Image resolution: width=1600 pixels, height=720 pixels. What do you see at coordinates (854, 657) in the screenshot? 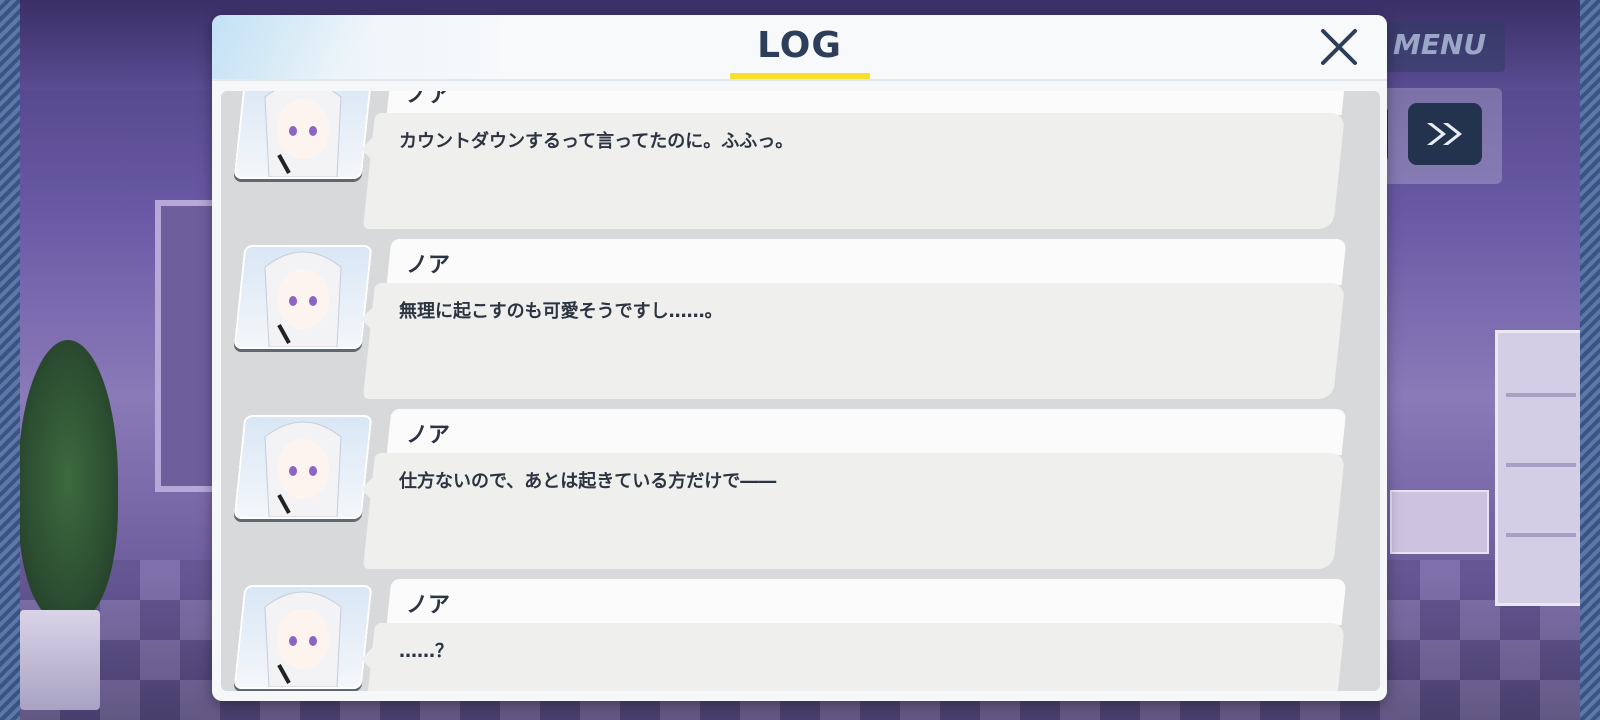
I see `message-box` at bounding box center [854, 657].